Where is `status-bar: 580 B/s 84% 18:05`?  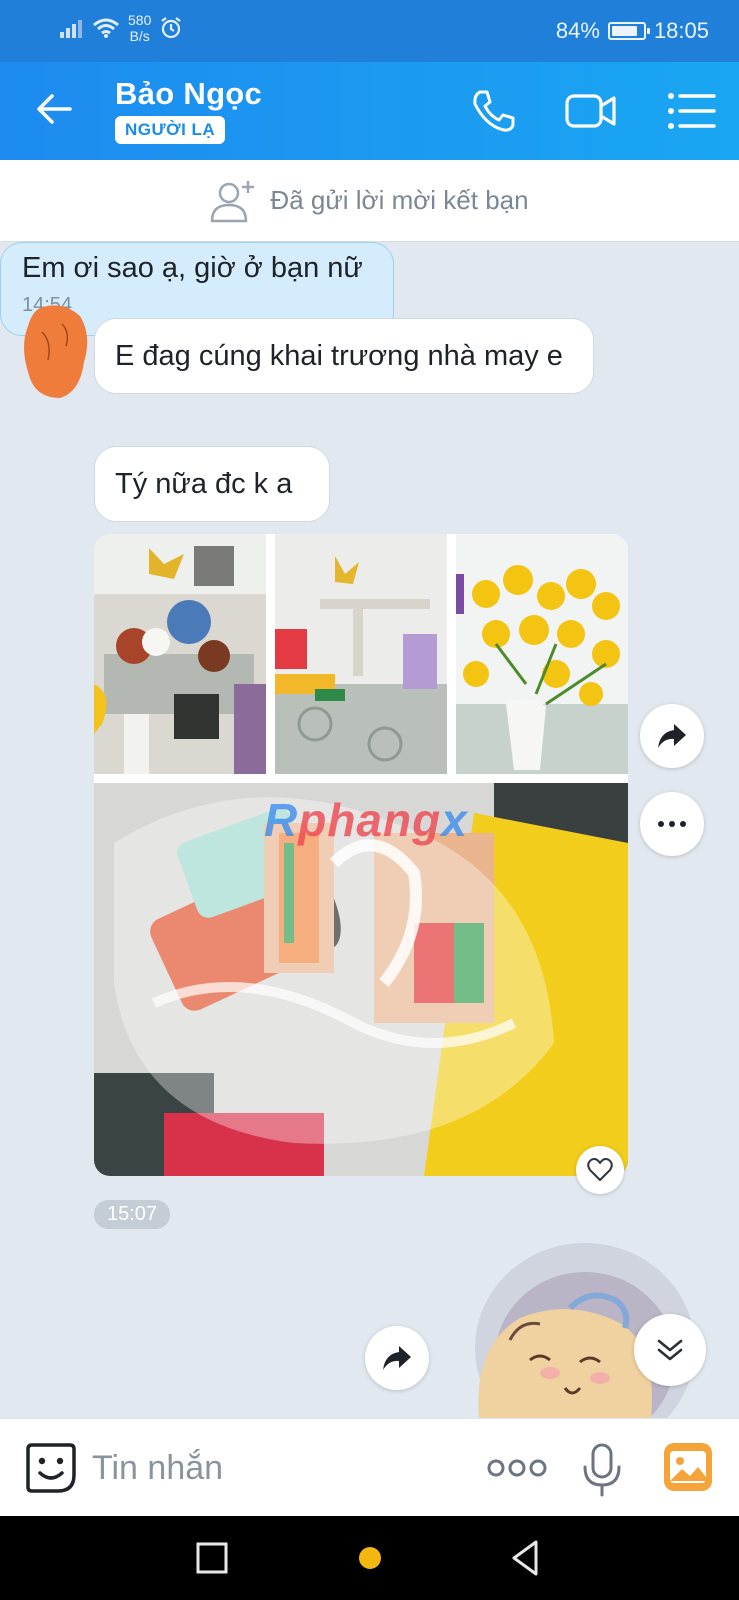 status-bar: 580 B/s 84% 18:05 is located at coordinates (369, 31).